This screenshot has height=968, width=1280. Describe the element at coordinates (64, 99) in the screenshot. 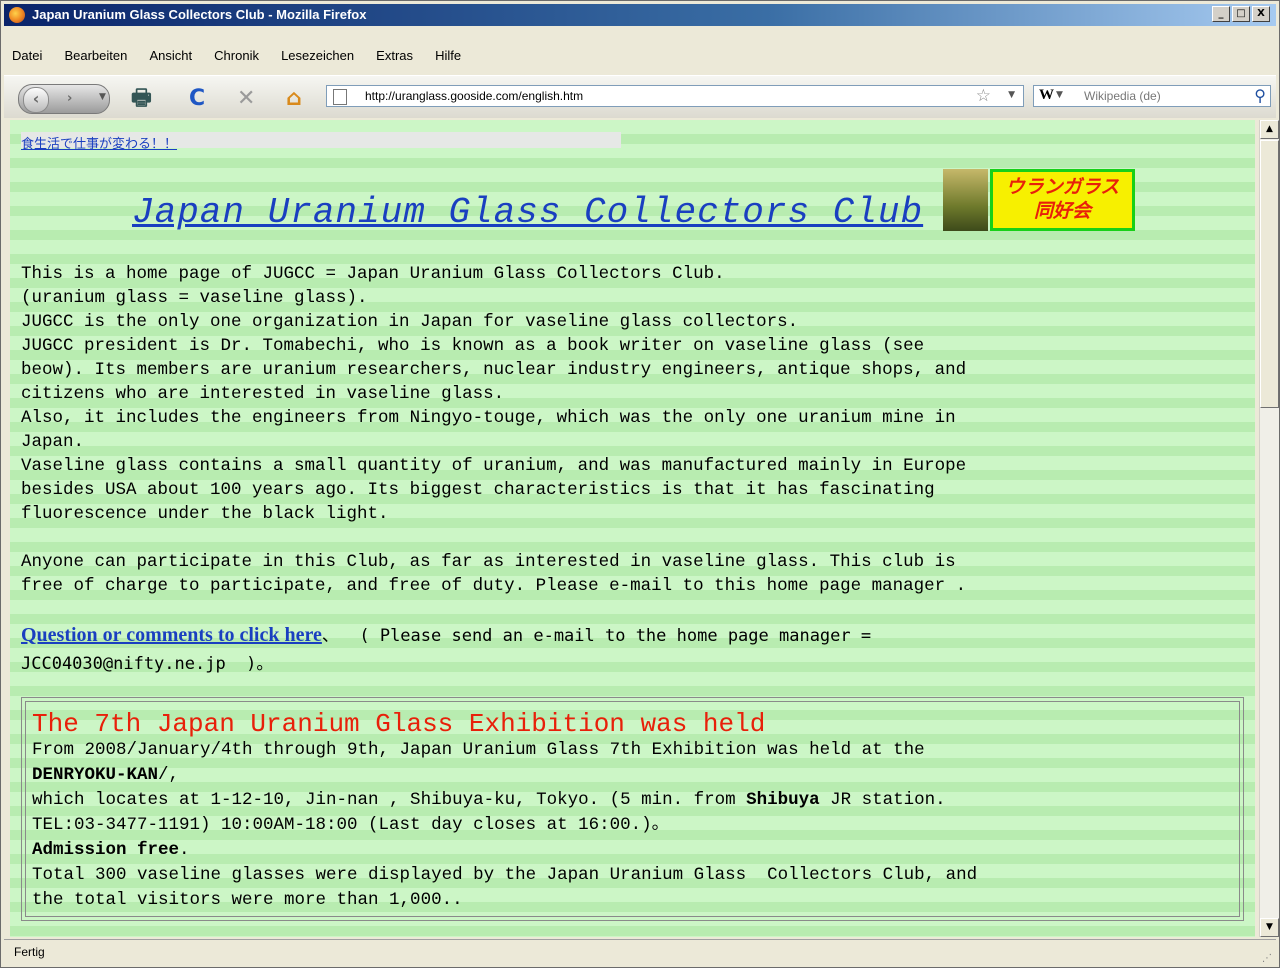

I see `back-forward-group: ‹ › ▼` at that location.